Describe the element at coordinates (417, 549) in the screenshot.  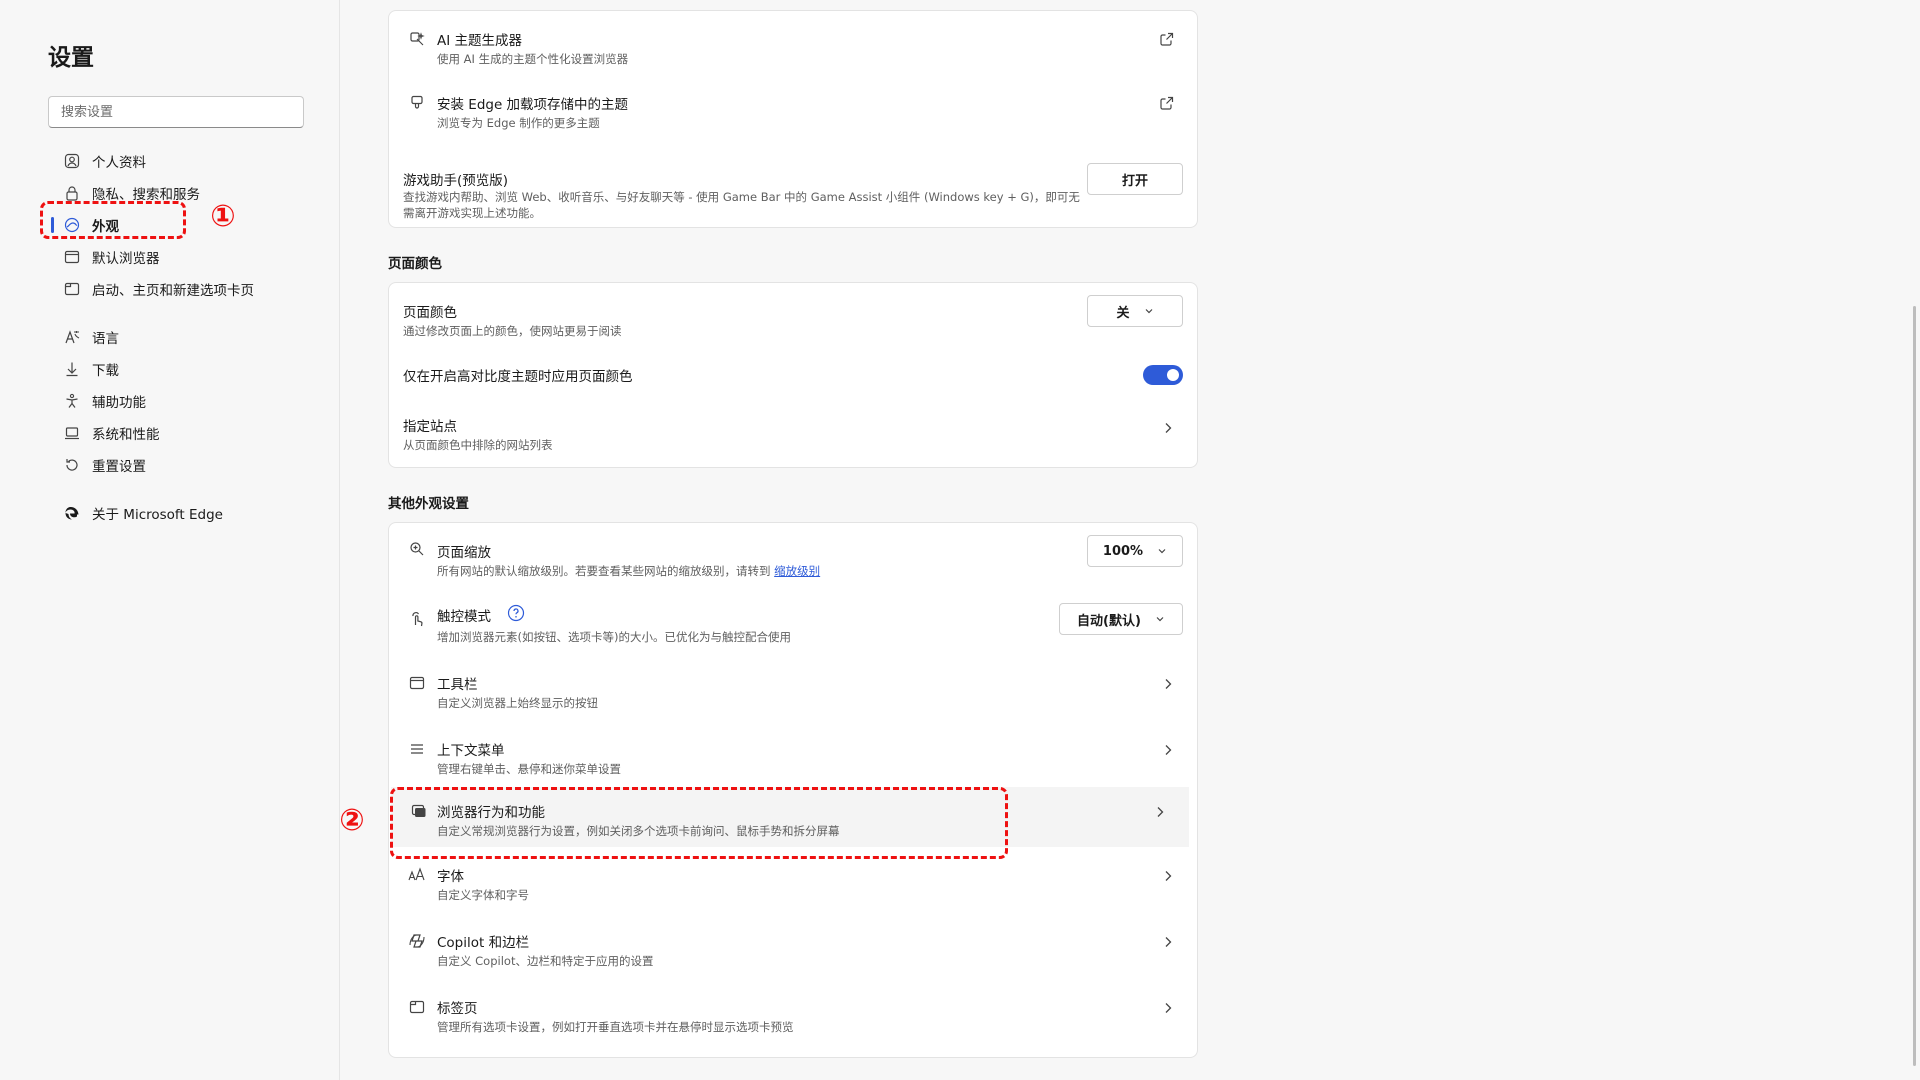
I see `zoom-icon` at that location.